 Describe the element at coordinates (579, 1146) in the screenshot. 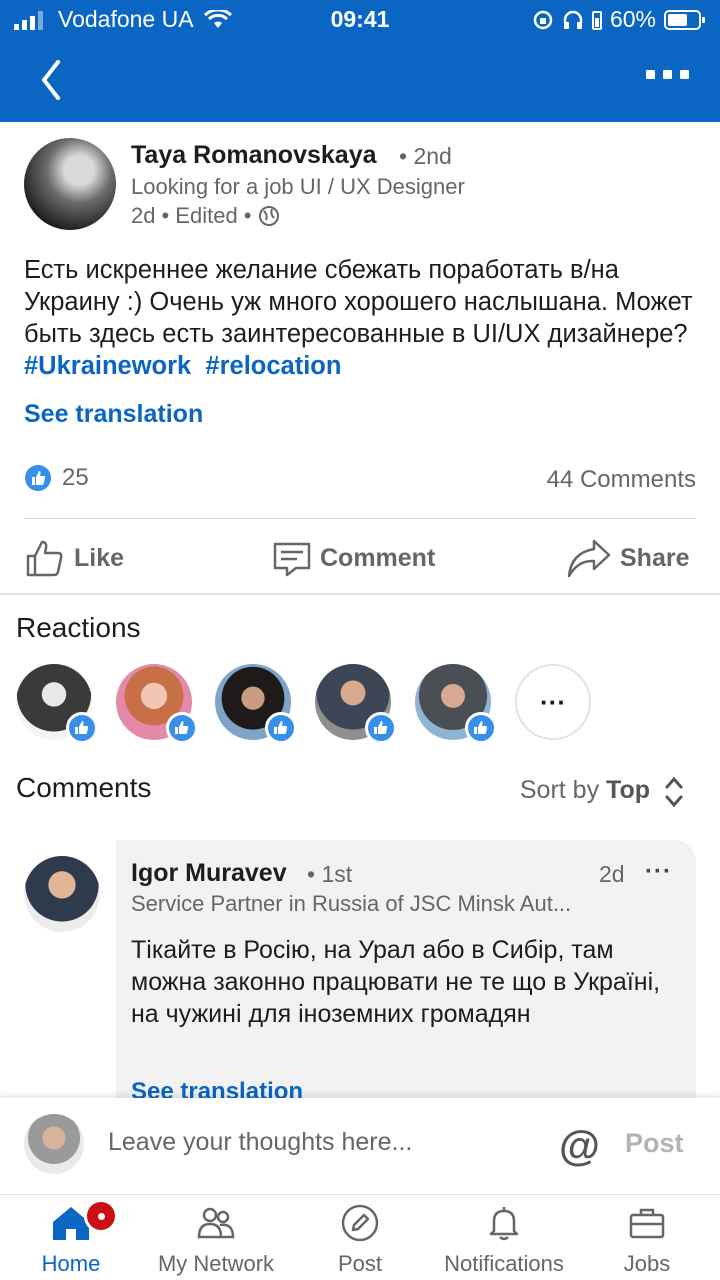

I see `mention-icon: @` at that location.